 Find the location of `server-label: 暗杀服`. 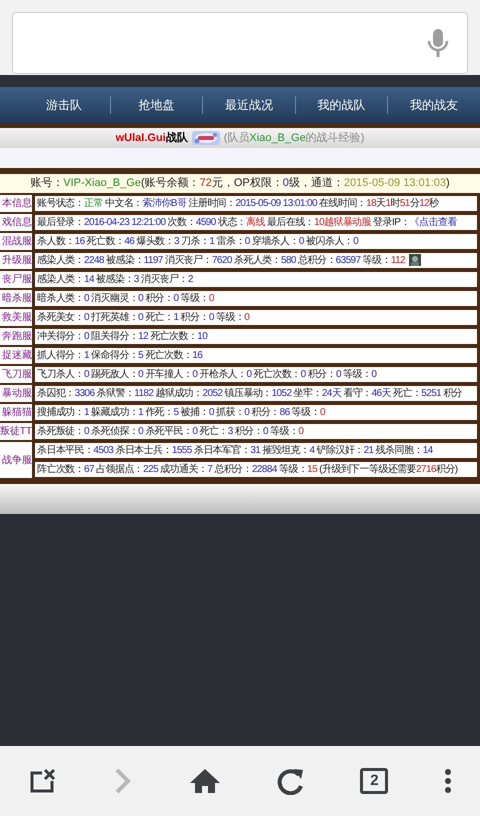

server-label: 暗杀服 is located at coordinates (17, 298).